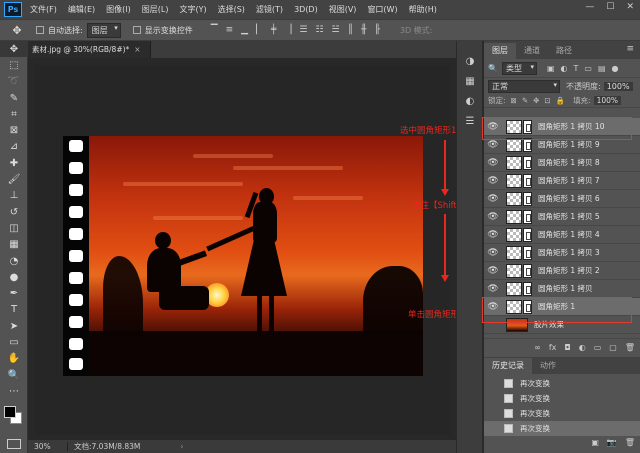  Describe the element at coordinates (612, 445) in the screenshot. I see `new-snapshot-icon: 📷` at that location.